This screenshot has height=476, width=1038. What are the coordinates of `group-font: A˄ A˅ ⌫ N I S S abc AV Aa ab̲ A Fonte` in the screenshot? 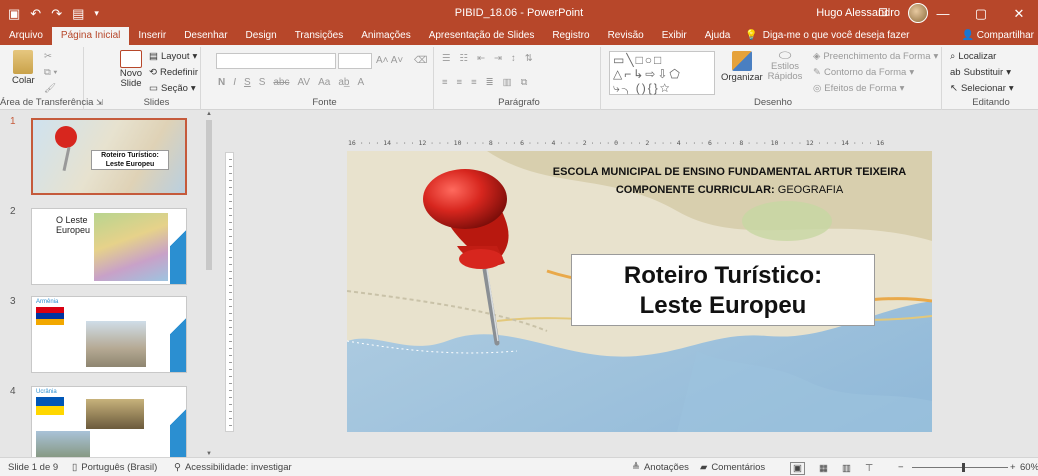 It's located at (325, 78).